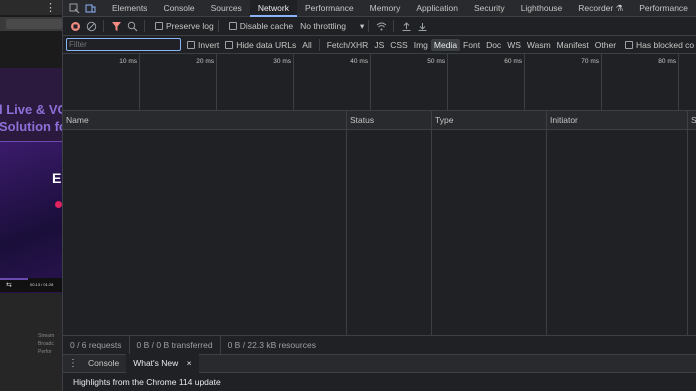  What do you see at coordinates (9, 285) in the screenshot?
I see `loop-icon: ⇆` at bounding box center [9, 285].